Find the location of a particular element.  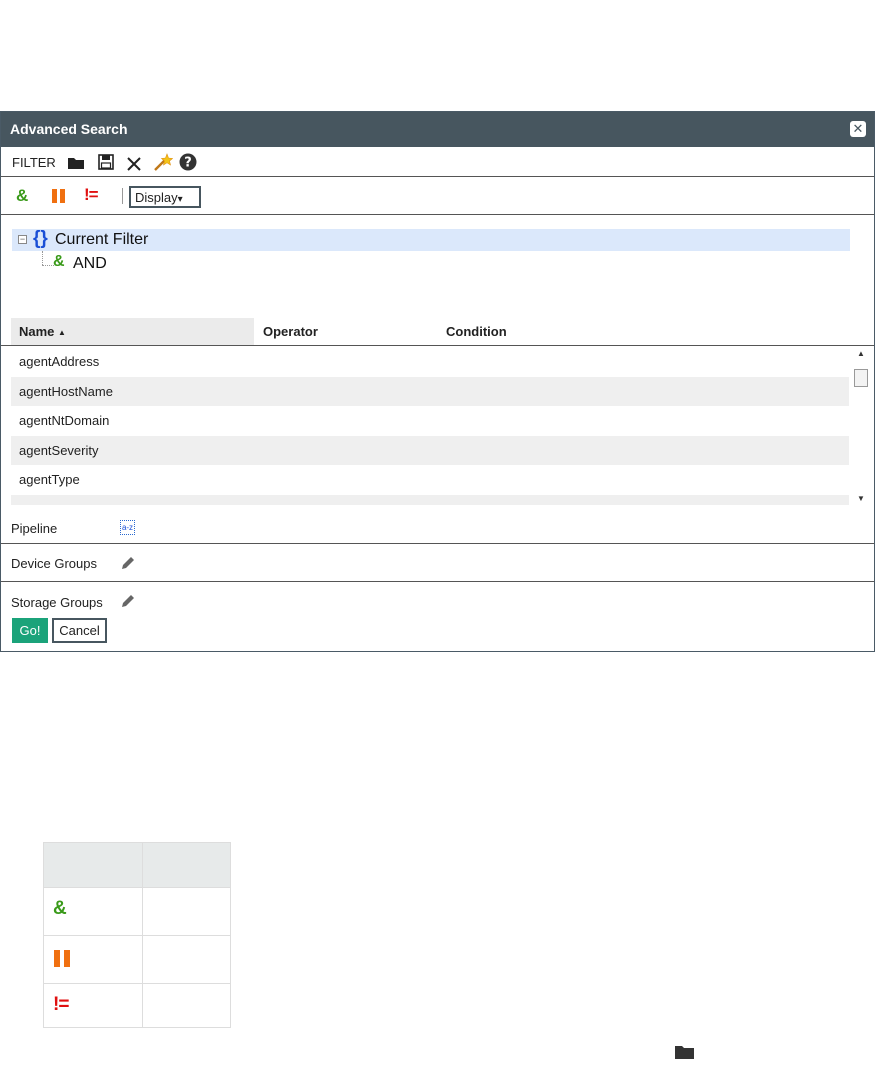

operator-toolbar: & != Display▾ is located at coordinates (437, 196).